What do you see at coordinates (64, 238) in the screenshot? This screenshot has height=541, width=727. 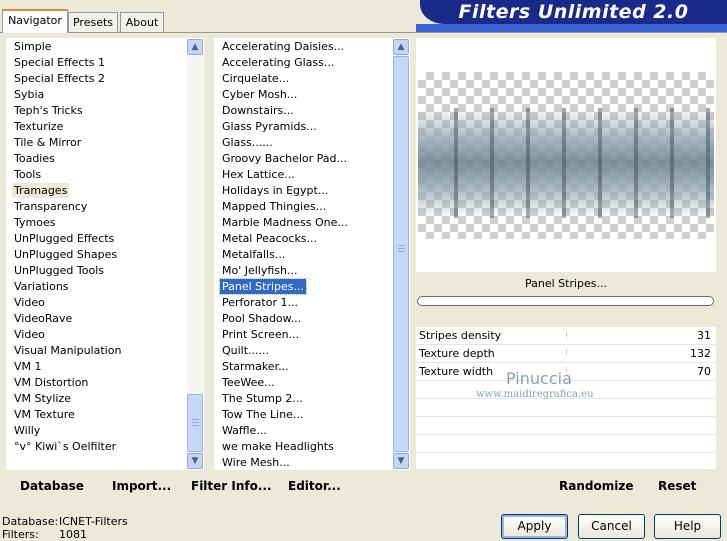 I see `list-item: UnPlugged Effects` at bounding box center [64, 238].